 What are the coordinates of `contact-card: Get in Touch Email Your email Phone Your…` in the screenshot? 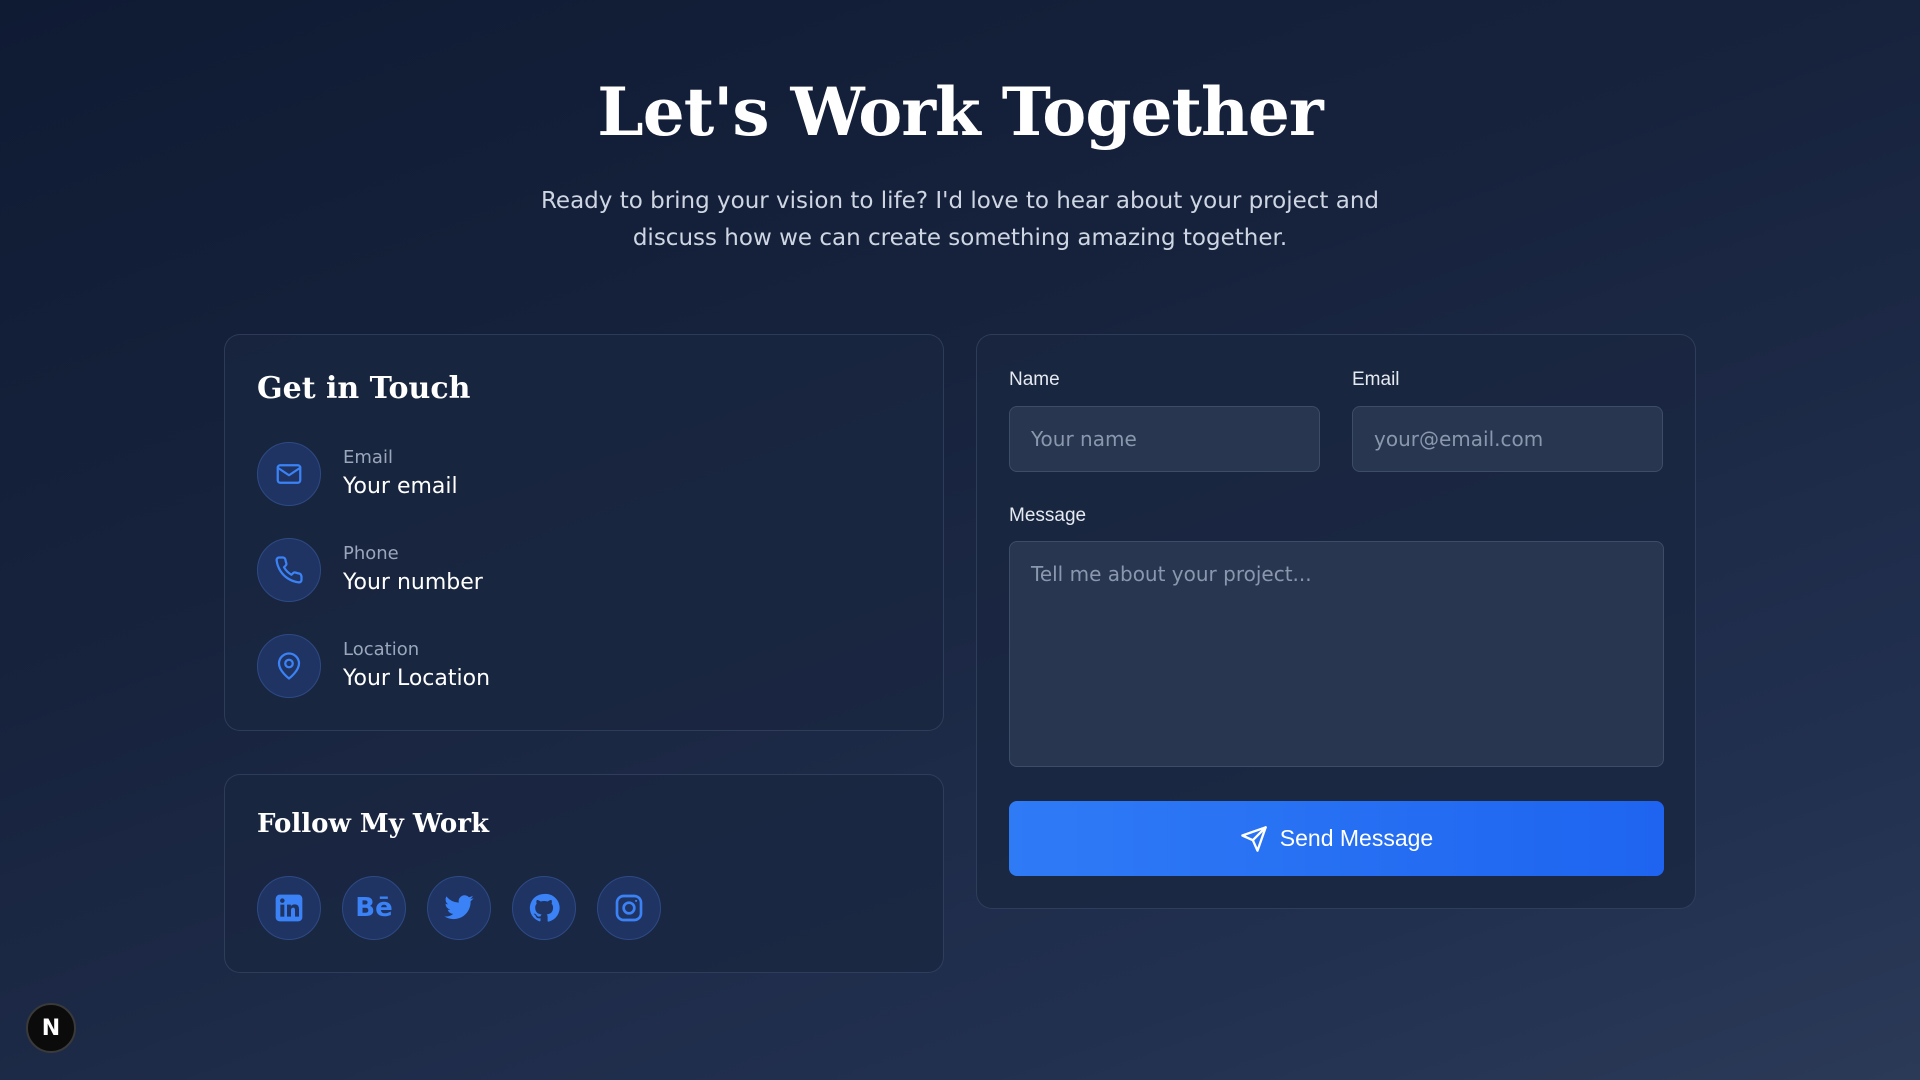 It's located at (584, 532).